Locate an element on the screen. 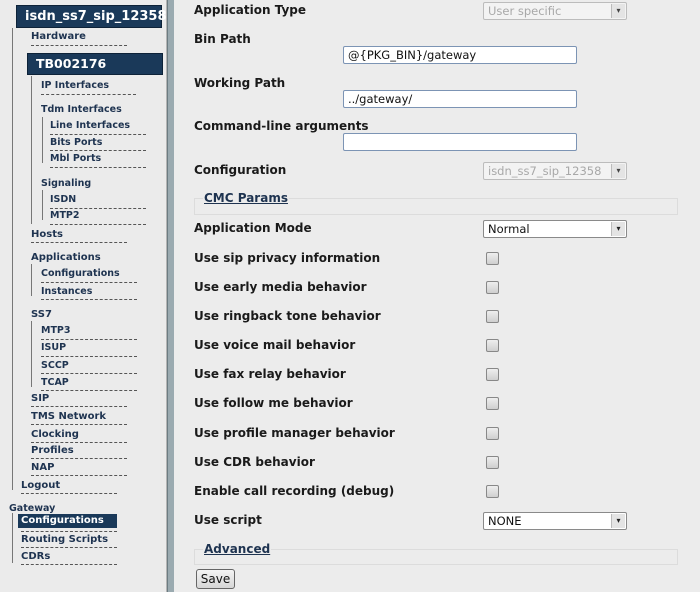 Image resolution: width=700 pixels, height=592 pixels. checkbox-label: Use ringback tone behavior is located at coordinates (287, 316).